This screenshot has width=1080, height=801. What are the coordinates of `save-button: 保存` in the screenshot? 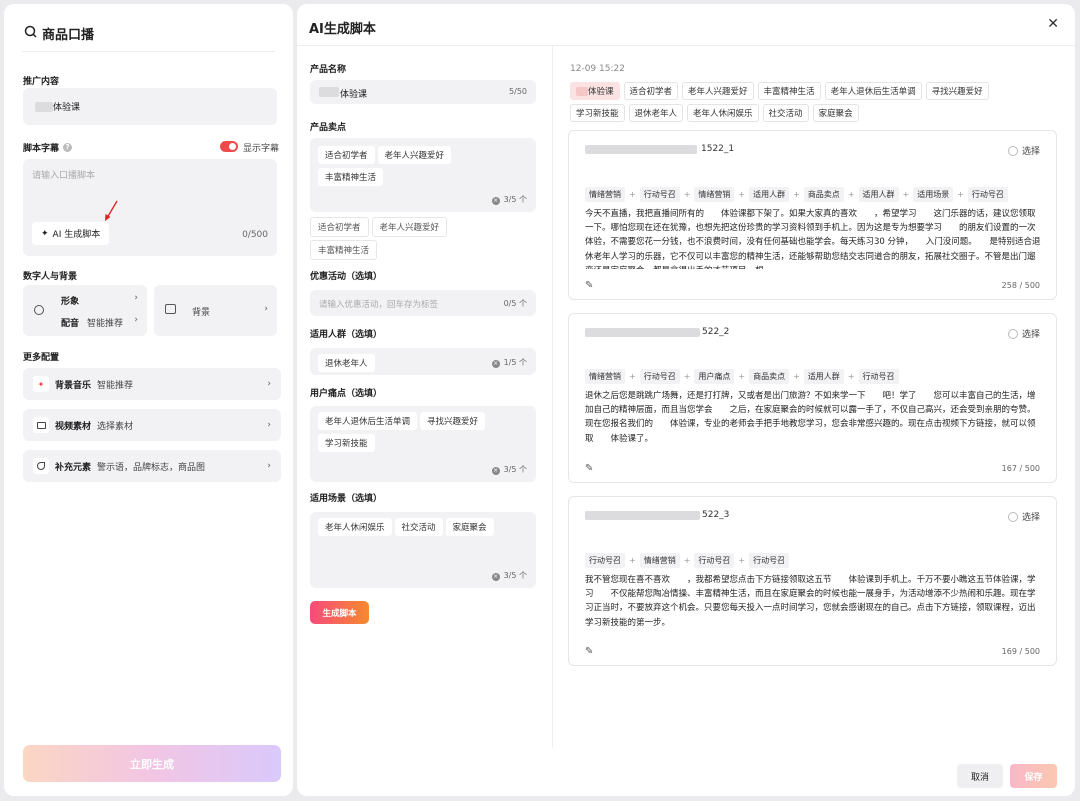 It's located at (1033, 776).